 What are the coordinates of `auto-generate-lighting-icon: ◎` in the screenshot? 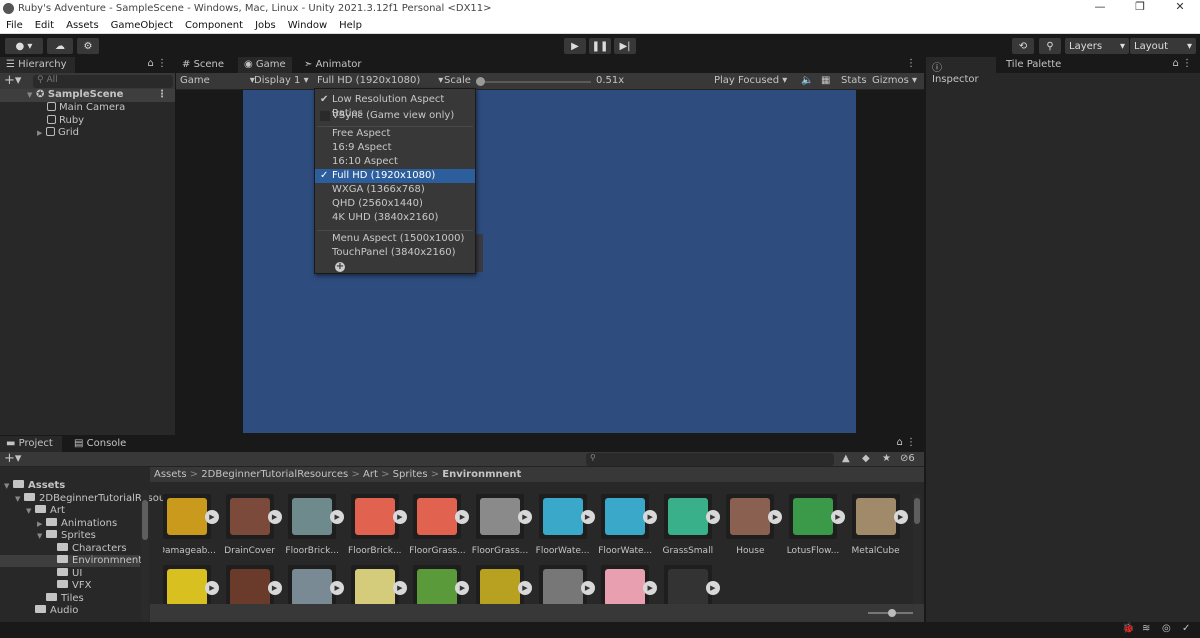 It's located at (1166, 628).